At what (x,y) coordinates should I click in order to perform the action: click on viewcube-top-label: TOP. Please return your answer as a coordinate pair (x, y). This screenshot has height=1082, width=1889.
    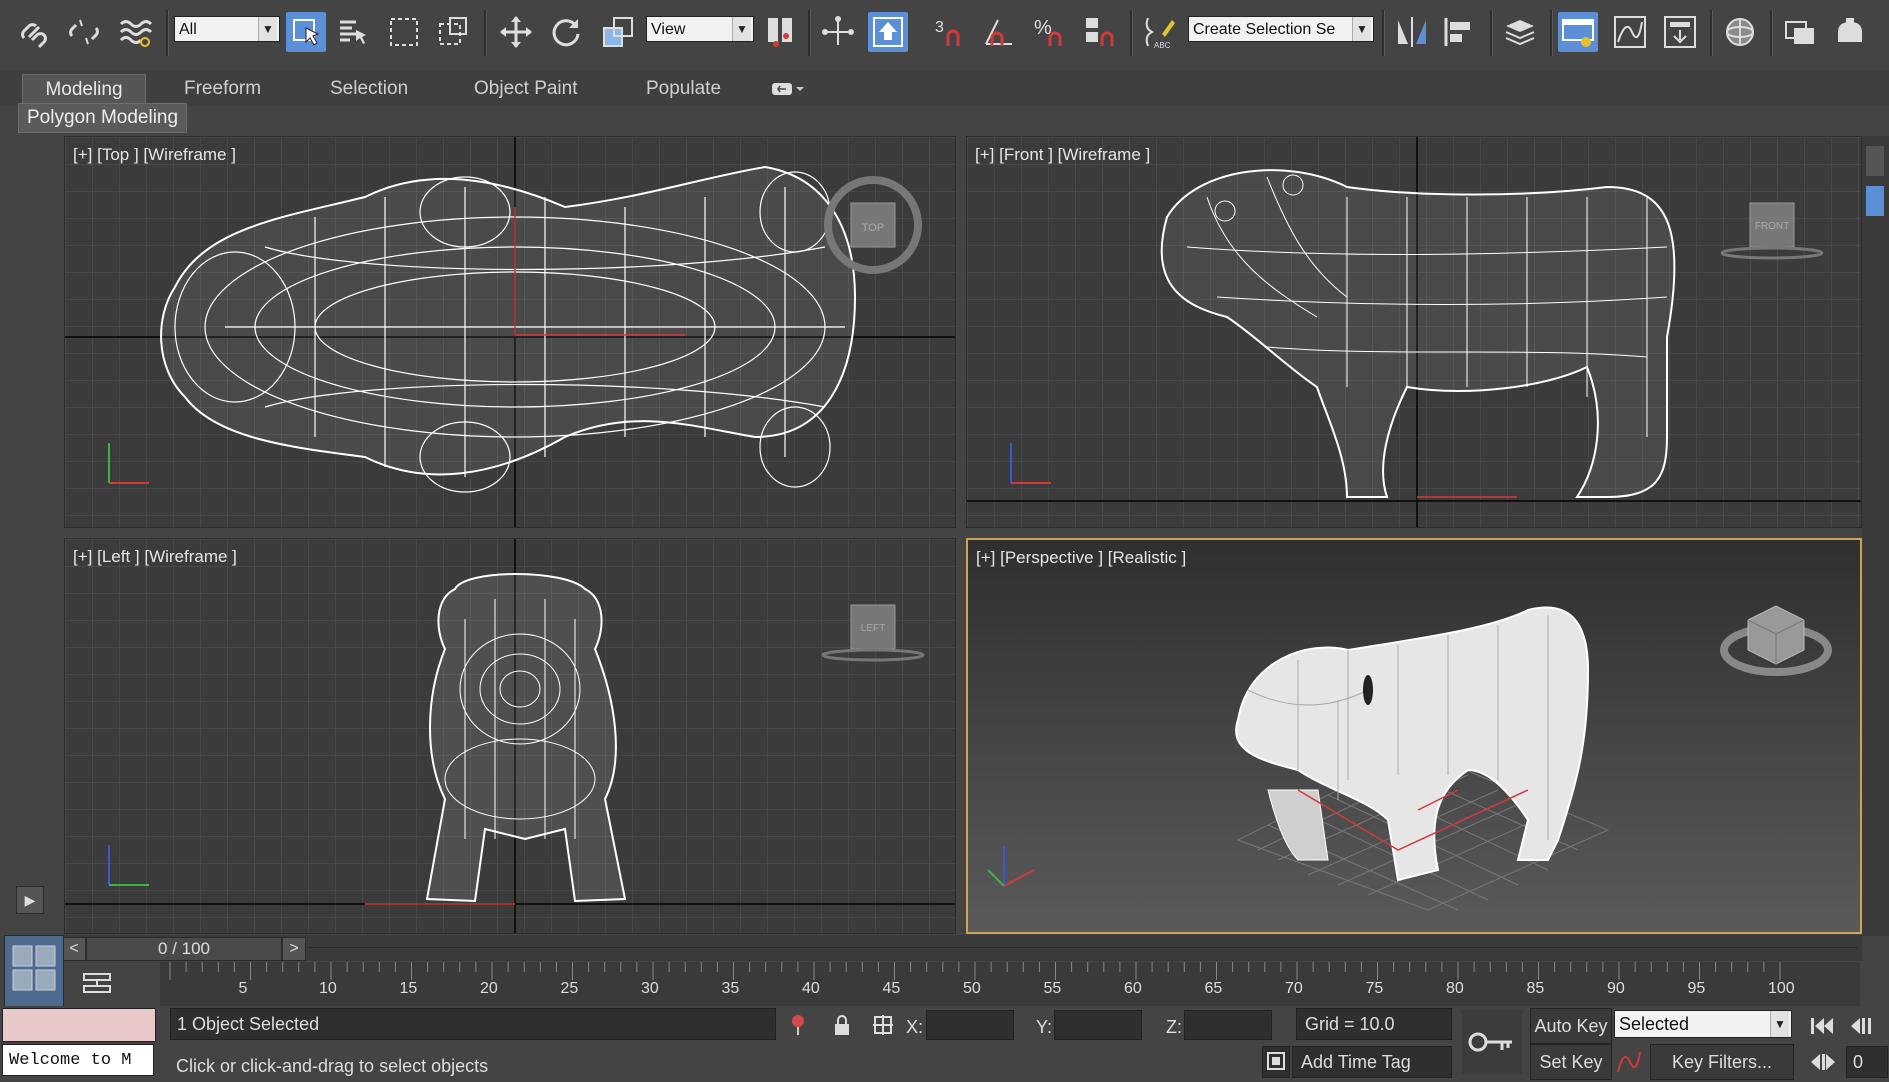
    Looking at the image, I should click on (873, 228).